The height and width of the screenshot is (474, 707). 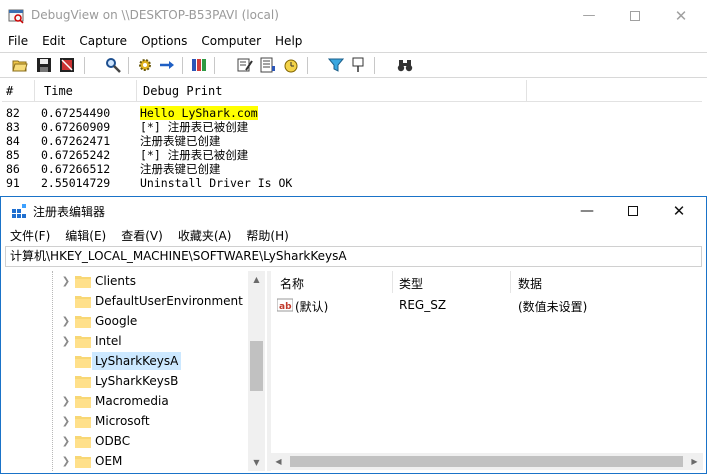 I want to click on filter-edit-button, so click(x=245, y=65).